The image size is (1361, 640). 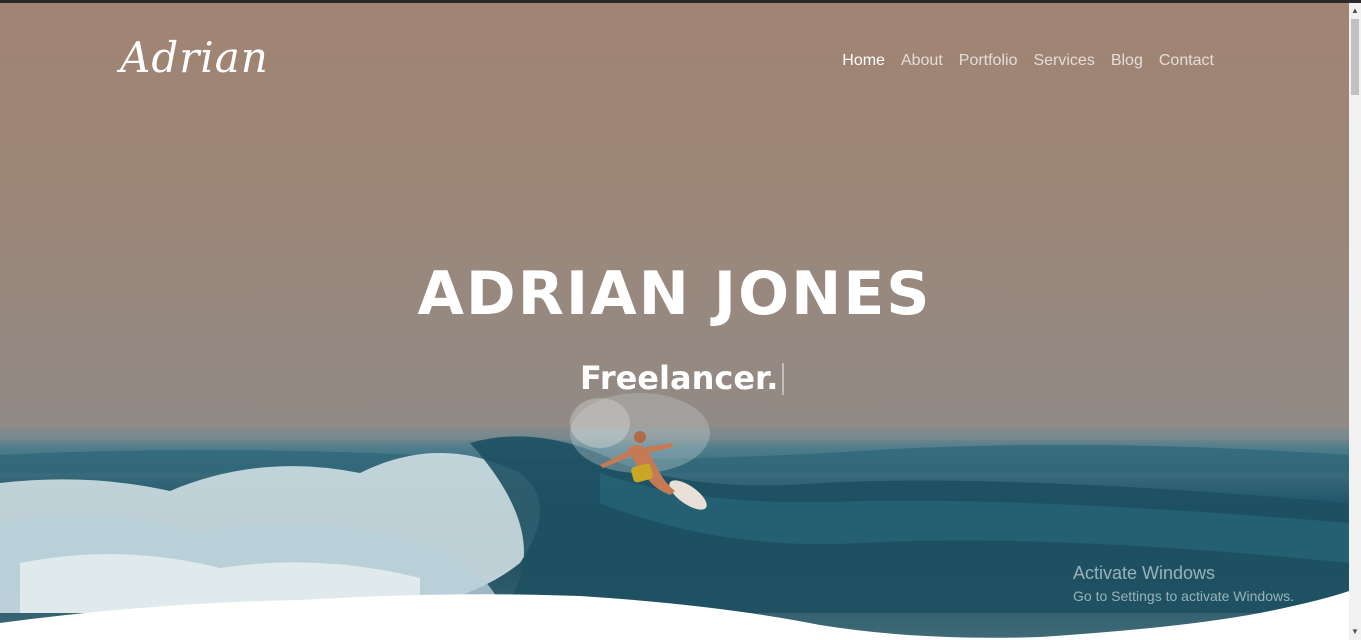 I want to click on nav-item-contact: Contact, so click(x=1186, y=61).